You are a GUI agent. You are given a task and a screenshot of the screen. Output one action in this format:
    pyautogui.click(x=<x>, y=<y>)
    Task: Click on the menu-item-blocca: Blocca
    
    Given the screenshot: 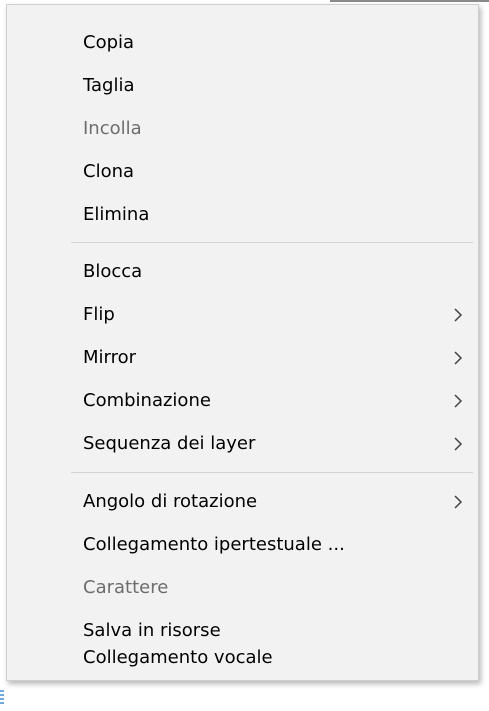 What is the action you would take?
    pyautogui.click(x=242, y=271)
    